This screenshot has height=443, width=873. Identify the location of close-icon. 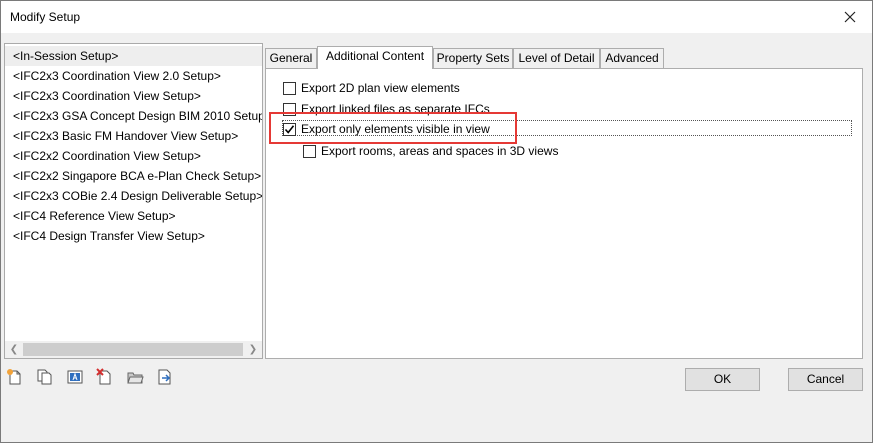
(850, 17).